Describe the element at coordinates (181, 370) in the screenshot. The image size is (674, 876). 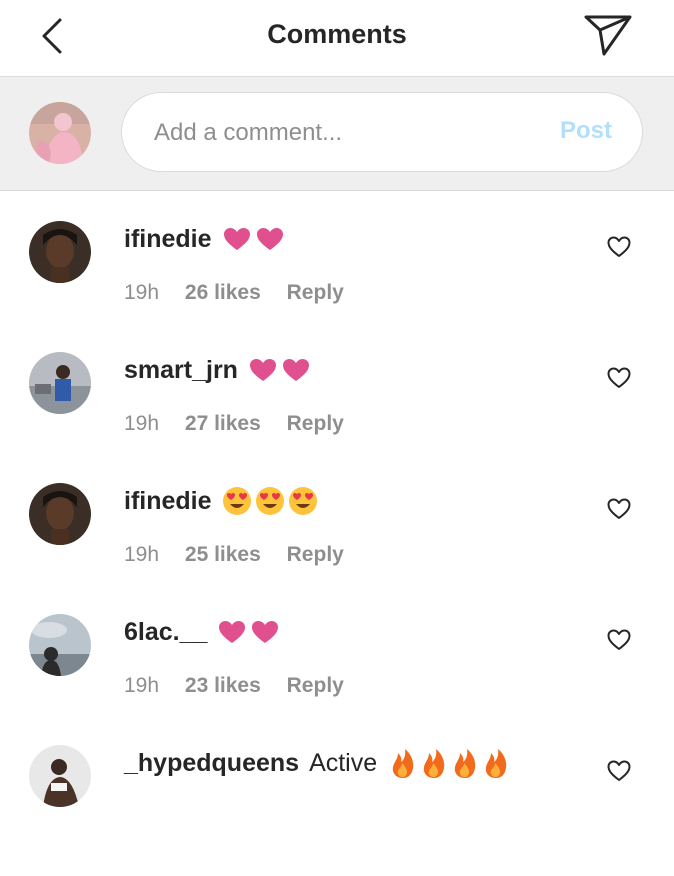
I see `comment-username: smart_jrn` at that location.